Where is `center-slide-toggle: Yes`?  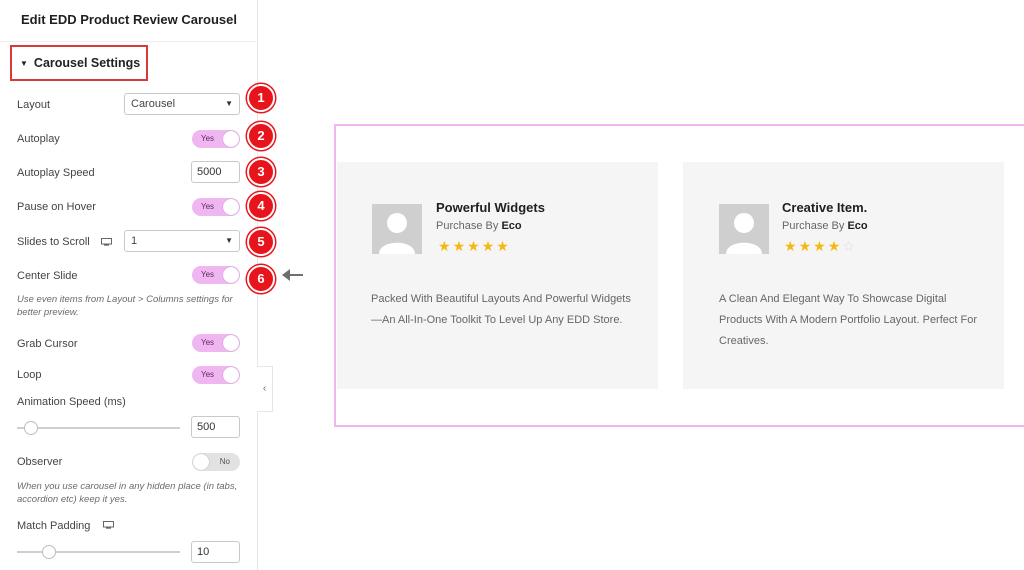 center-slide-toggle: Yes is located at coordinates (216, 275).